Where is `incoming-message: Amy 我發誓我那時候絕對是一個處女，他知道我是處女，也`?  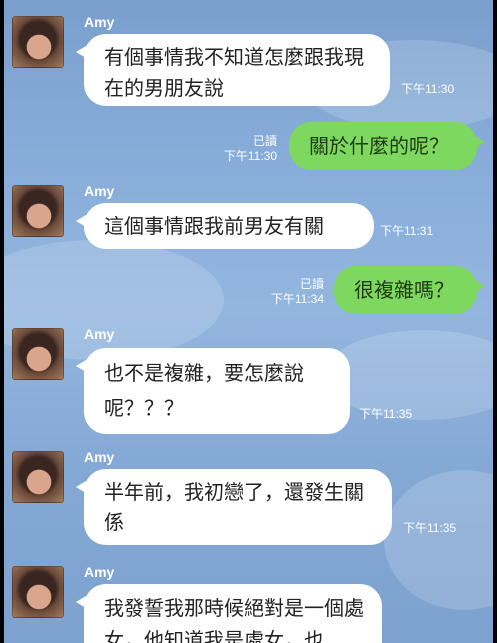 incoming-message: Amy 我發誓我那時候絕對是一個處女，他知道我是處女，也 is located at coordinates (248, 600).